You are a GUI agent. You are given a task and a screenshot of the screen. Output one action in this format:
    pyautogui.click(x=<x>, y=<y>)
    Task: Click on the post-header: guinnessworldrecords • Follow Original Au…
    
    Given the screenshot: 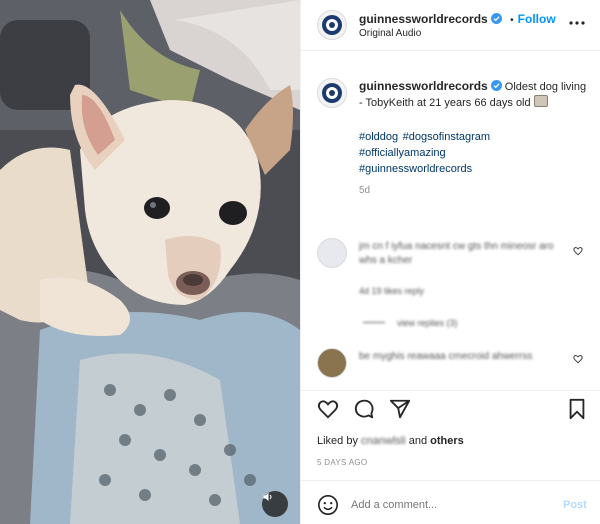 What is the action you would take?
    pyautogui.click(x=450, y=25)
    